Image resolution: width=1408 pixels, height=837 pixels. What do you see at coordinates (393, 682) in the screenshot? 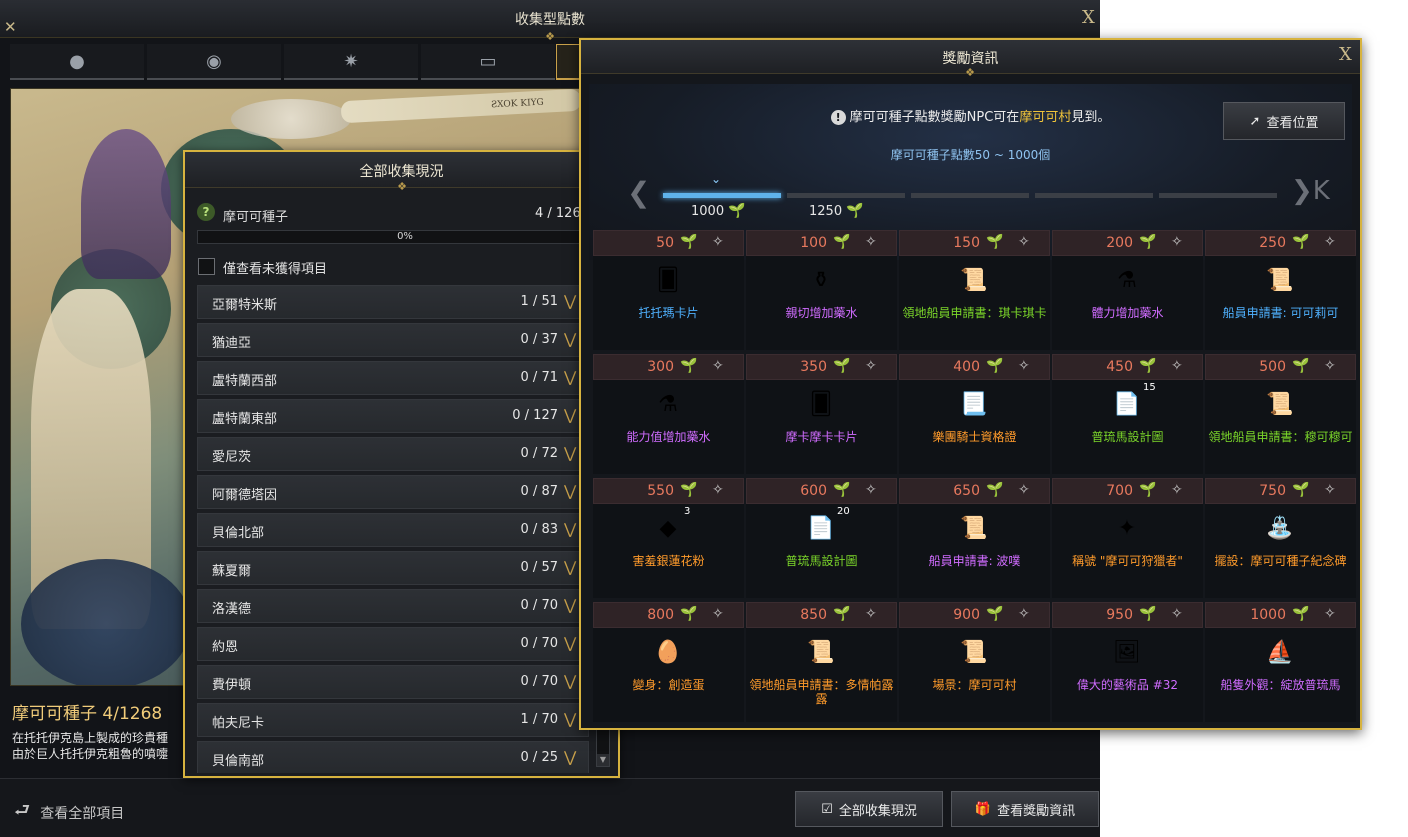
I see `list-item: 費伊頓 0 / 70 ⋁` at bounding box center [393, 682].